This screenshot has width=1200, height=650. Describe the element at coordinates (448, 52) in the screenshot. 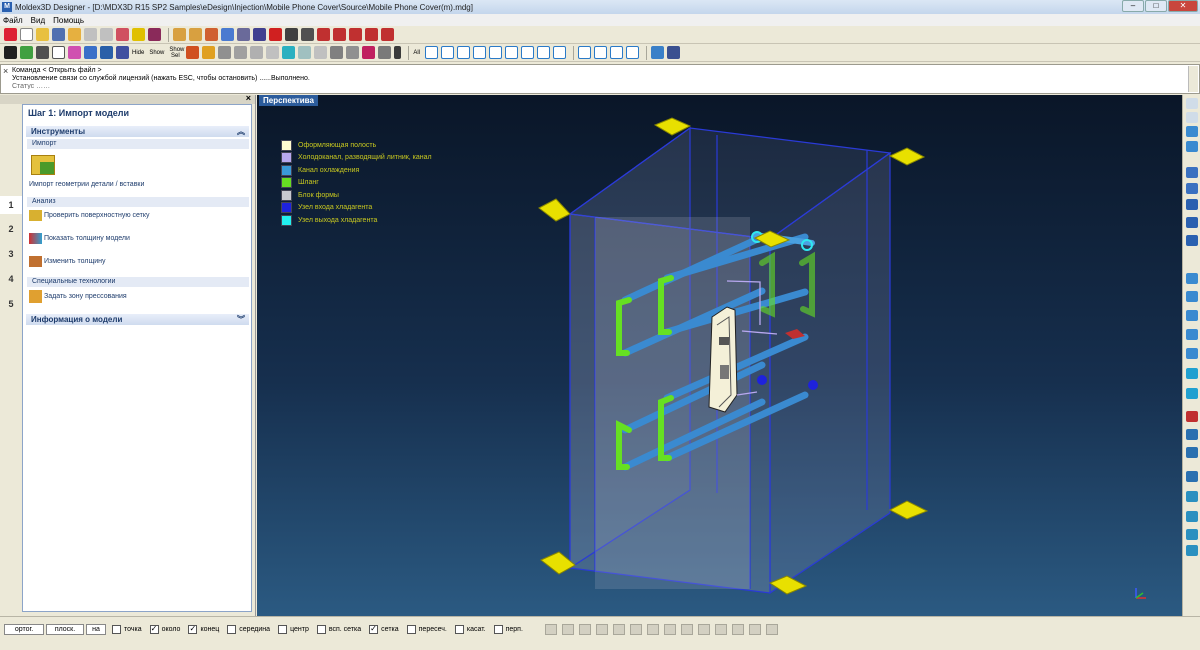

I see `snap-2-icon` at that location.